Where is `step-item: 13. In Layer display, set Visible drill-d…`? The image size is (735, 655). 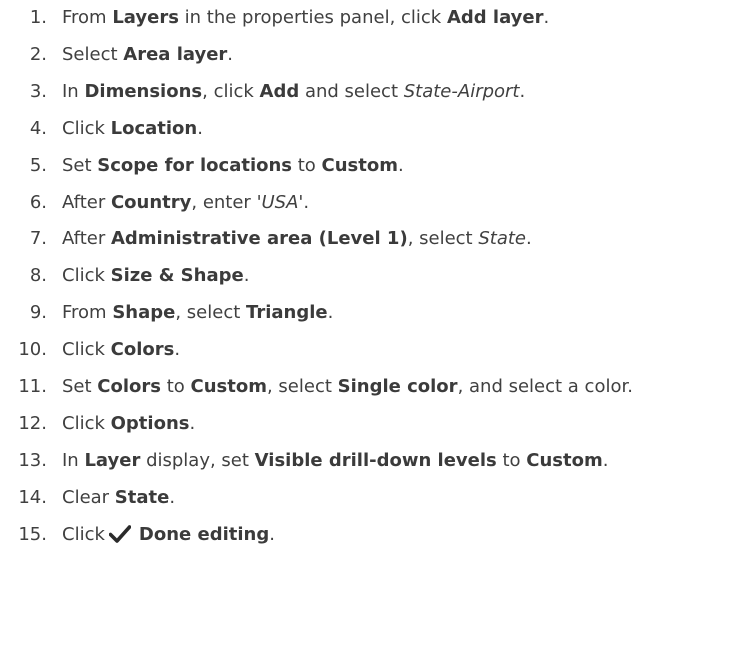
step-item: 13. In Layer display, set Visible drill-d… is located at coordinates (367, 461).